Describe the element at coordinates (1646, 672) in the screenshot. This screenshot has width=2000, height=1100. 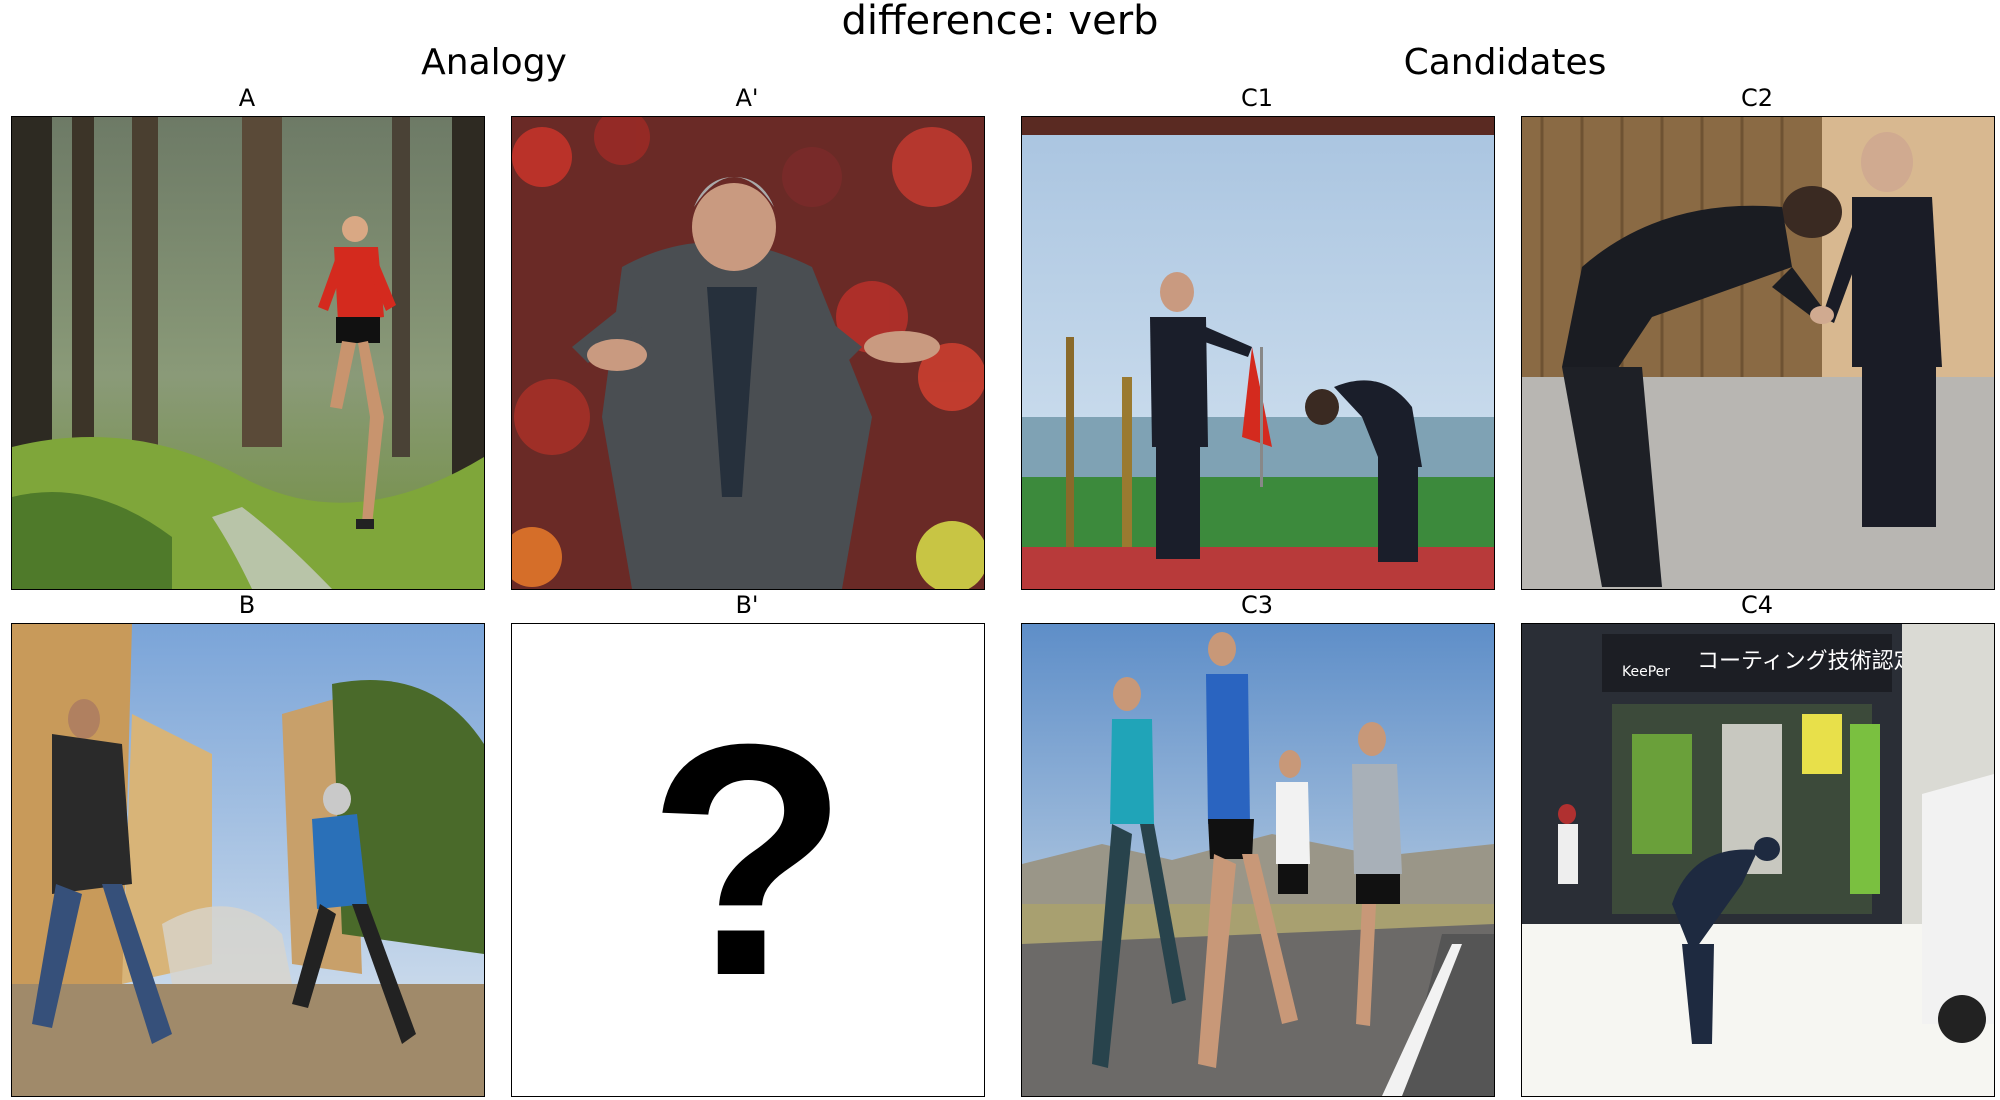
I see `store-sign-brand: KeePer` at that location.